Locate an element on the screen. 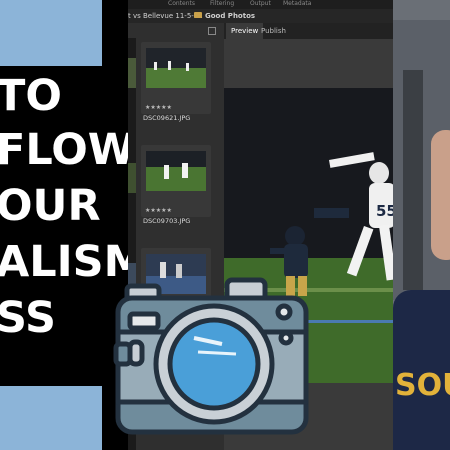 The height and width of the screenshot is (450, 450). webcam-feed: SOU is located at coordinates (421, 225).